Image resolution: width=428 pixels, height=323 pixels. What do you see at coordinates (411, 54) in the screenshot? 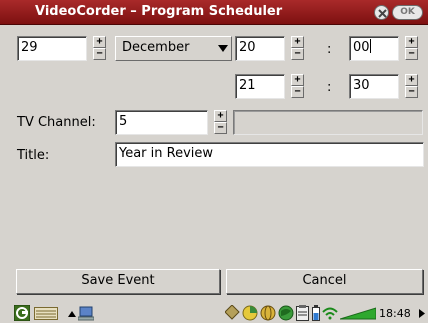
I see `start-minute-decrement-button: −` at bounding box center [411, 54].